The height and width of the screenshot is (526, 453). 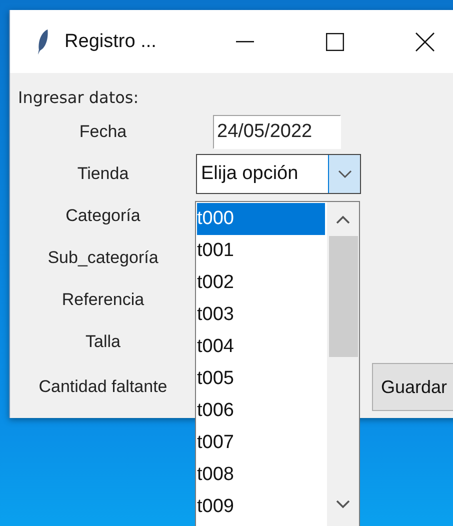 I want to click on maximize-icon, so click(x=335, y=41).